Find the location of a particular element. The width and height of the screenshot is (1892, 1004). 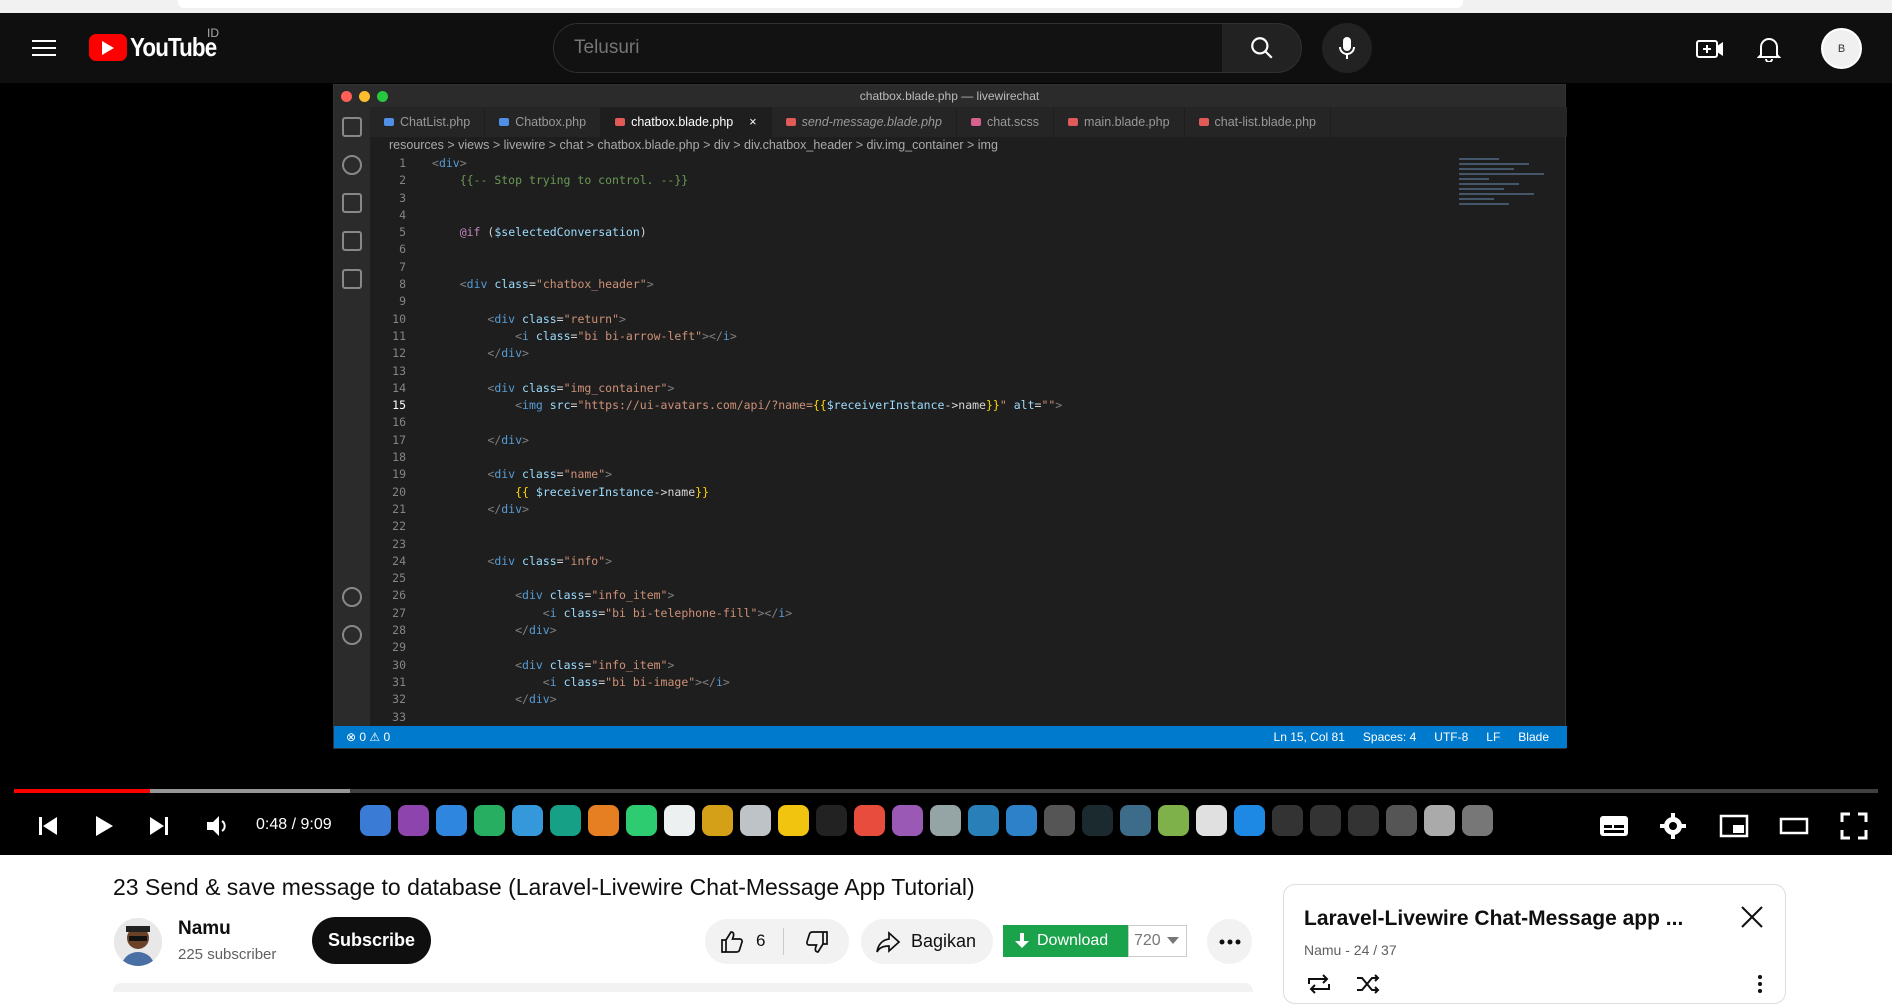

channel-name: Namu is located at coordinates (204, 929).